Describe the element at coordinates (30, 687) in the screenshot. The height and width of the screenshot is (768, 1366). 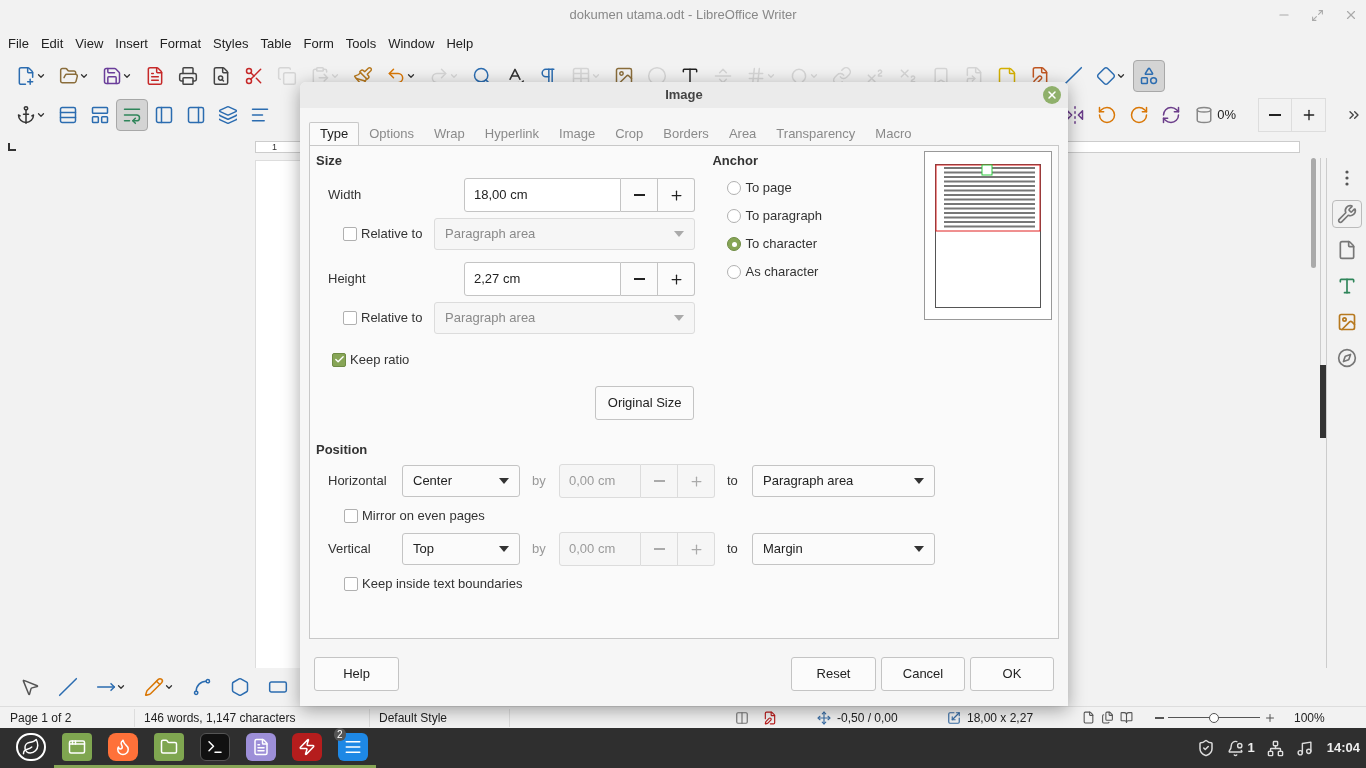
I see `pointer-icon` at that location.